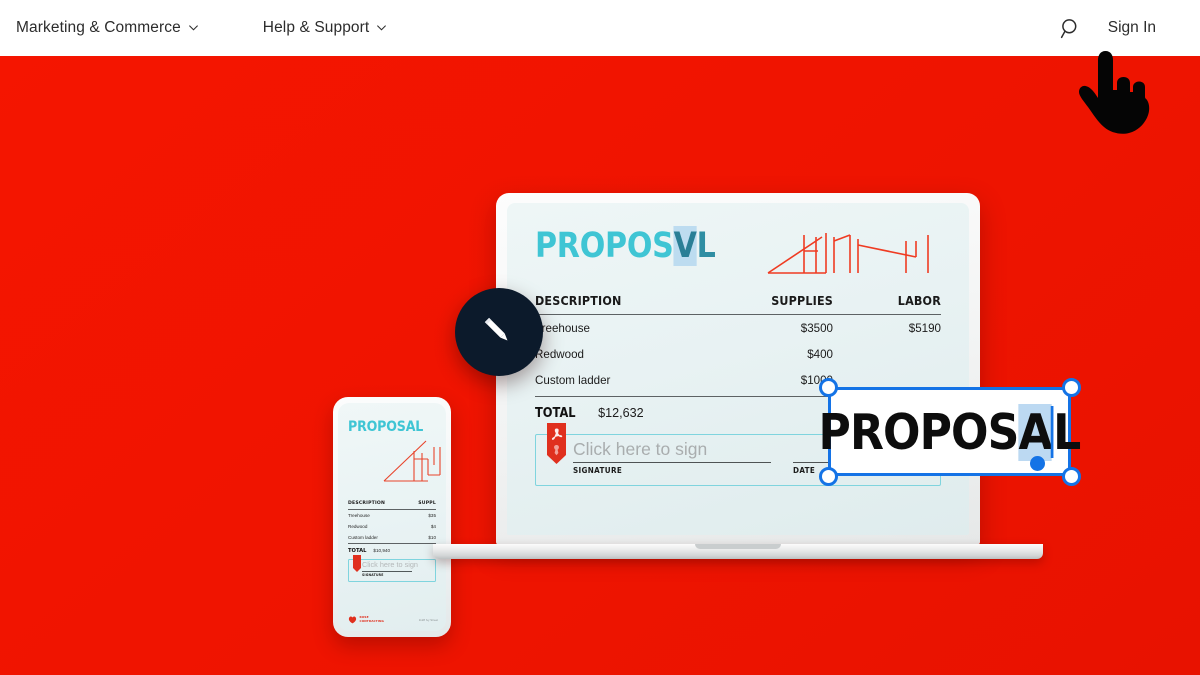 The height and width of the screenshot is (675, 1200). Describe the element at coordinates (1071, 28) in the screenshot. I see `search-icon` at that location.